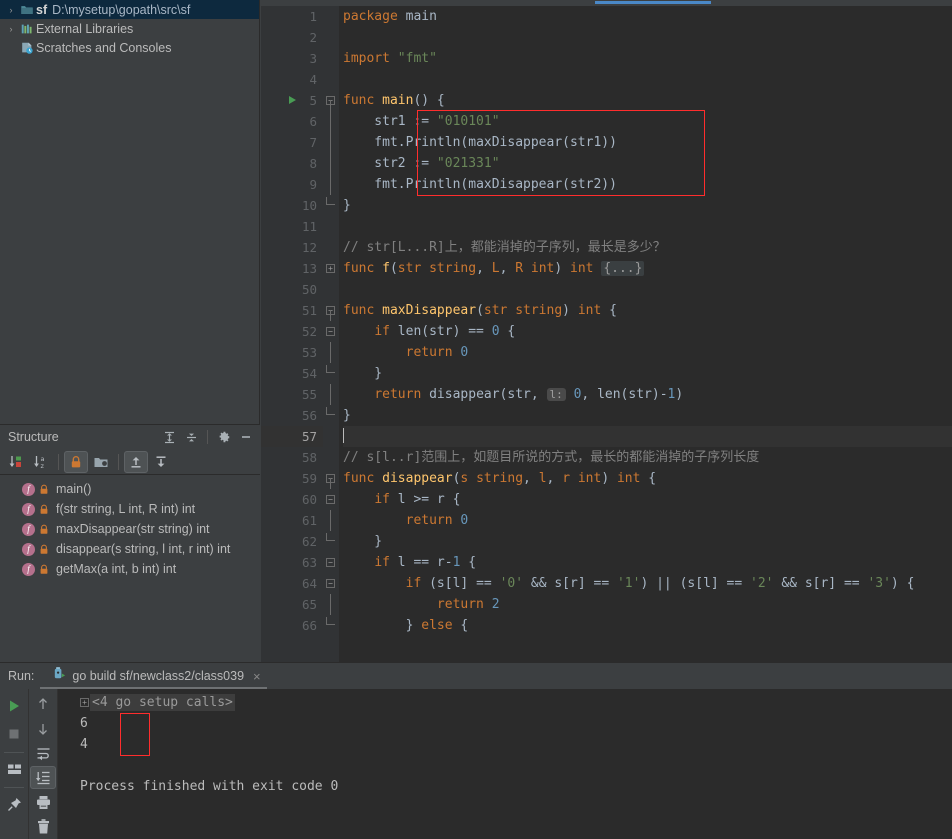 This screenshot has width=952, height=839. Describe the element at coordinates (41, 462) in the screenshot. I see `sort-alphabetically-icon: a z` at that location.